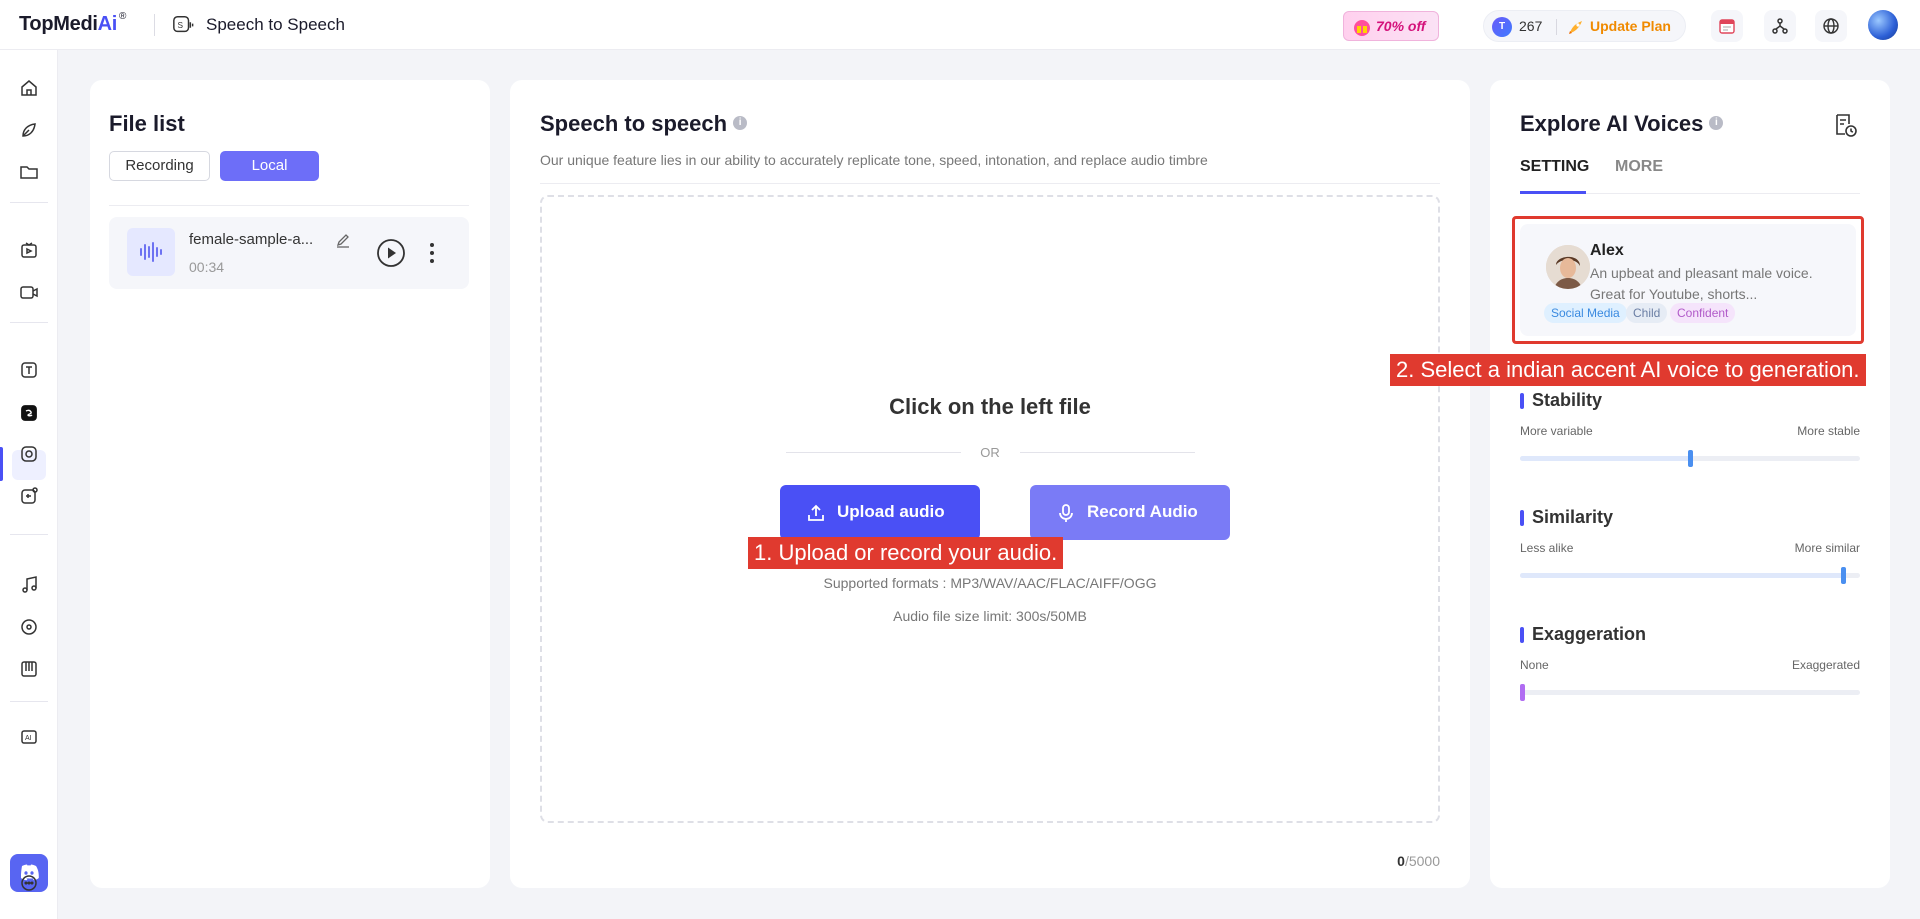  Describe the element at coordinates (289, 205) in the screenshot. I see `file-list-divider` at that location.